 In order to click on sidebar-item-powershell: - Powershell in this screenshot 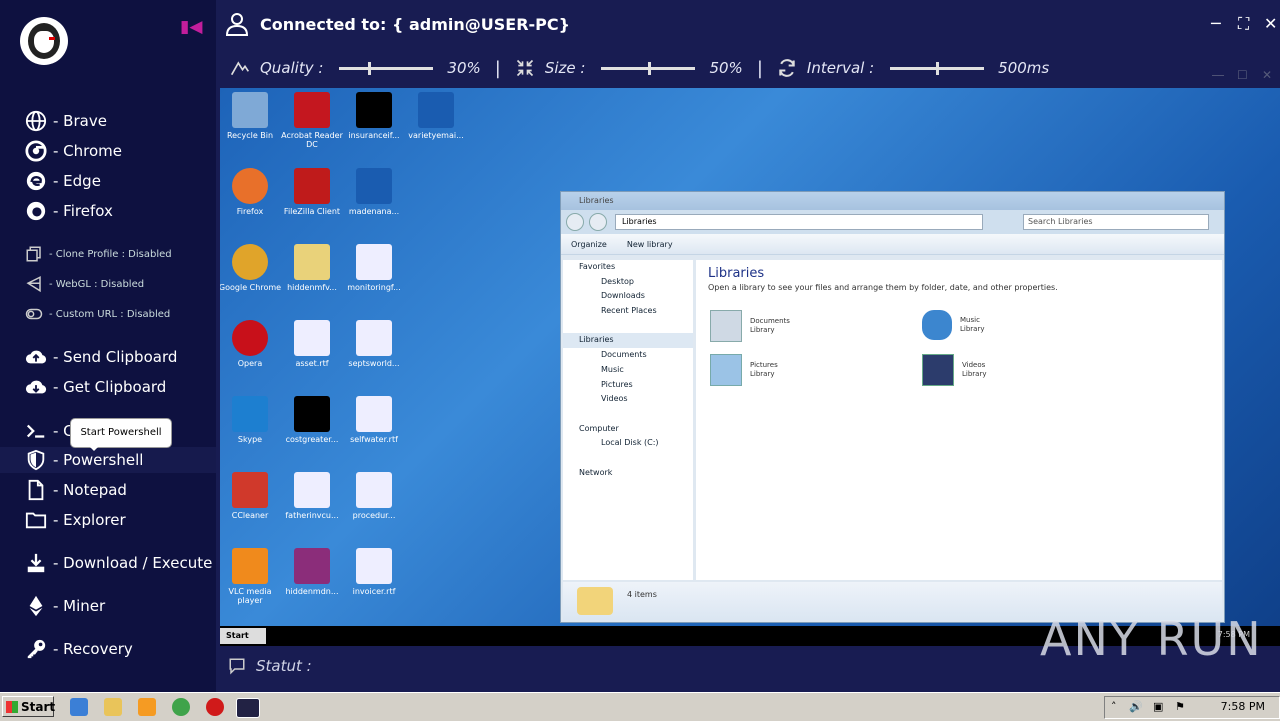, I will do `click(84, 460)`.